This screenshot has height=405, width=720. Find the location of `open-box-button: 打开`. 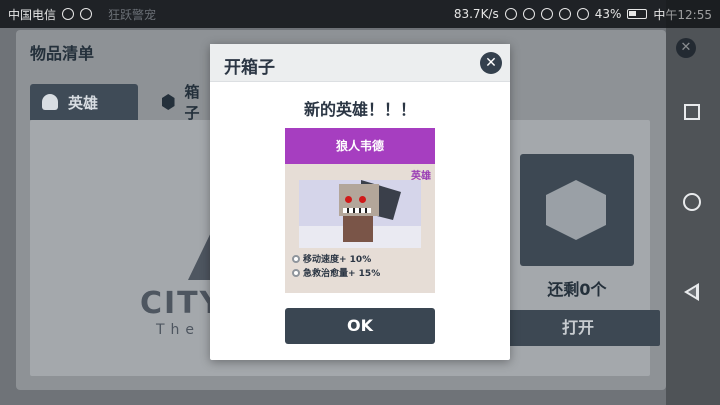

open-box-button: 打开 is located at coordinates (578, 328).